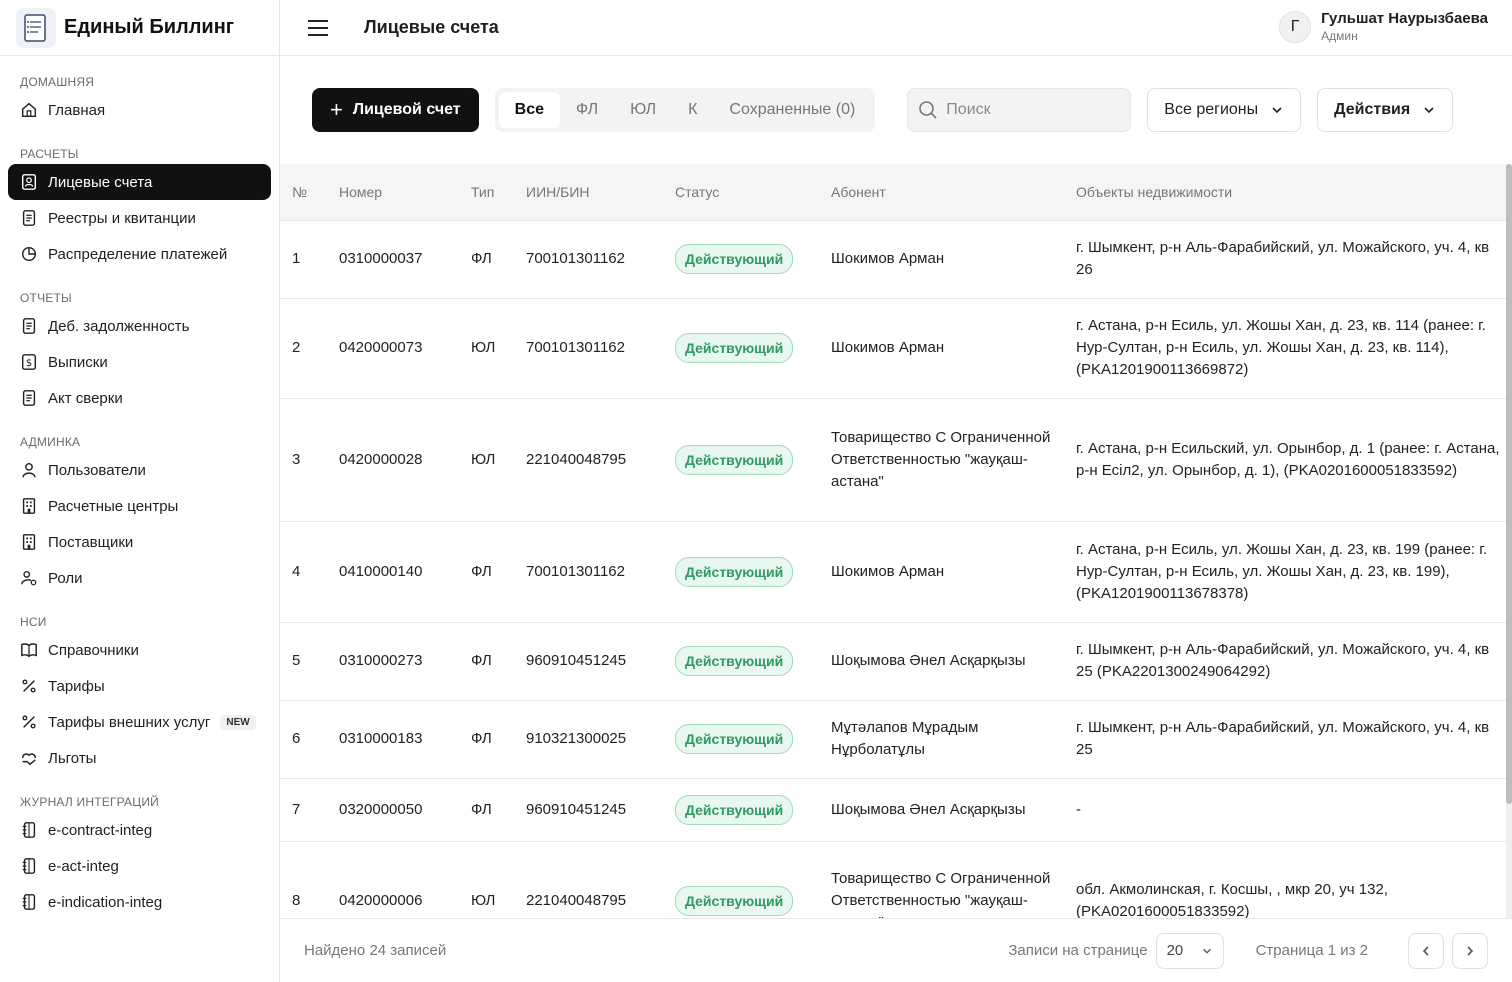  I want to click on per-page-label: Записи на странице, so click(1078, 950).